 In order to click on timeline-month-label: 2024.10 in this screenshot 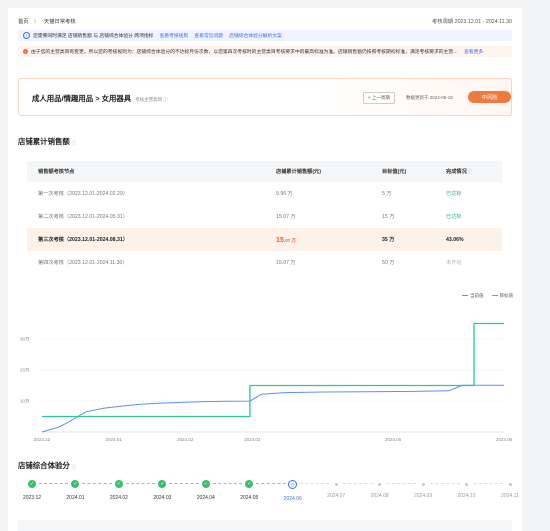, I will do `click(466, 495)`.